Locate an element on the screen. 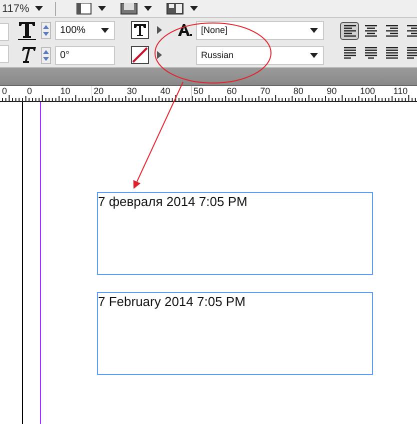 Image resolution: width=417 pixels, height=424 pixels. dropdown-field is located at coordinates (4, 31).